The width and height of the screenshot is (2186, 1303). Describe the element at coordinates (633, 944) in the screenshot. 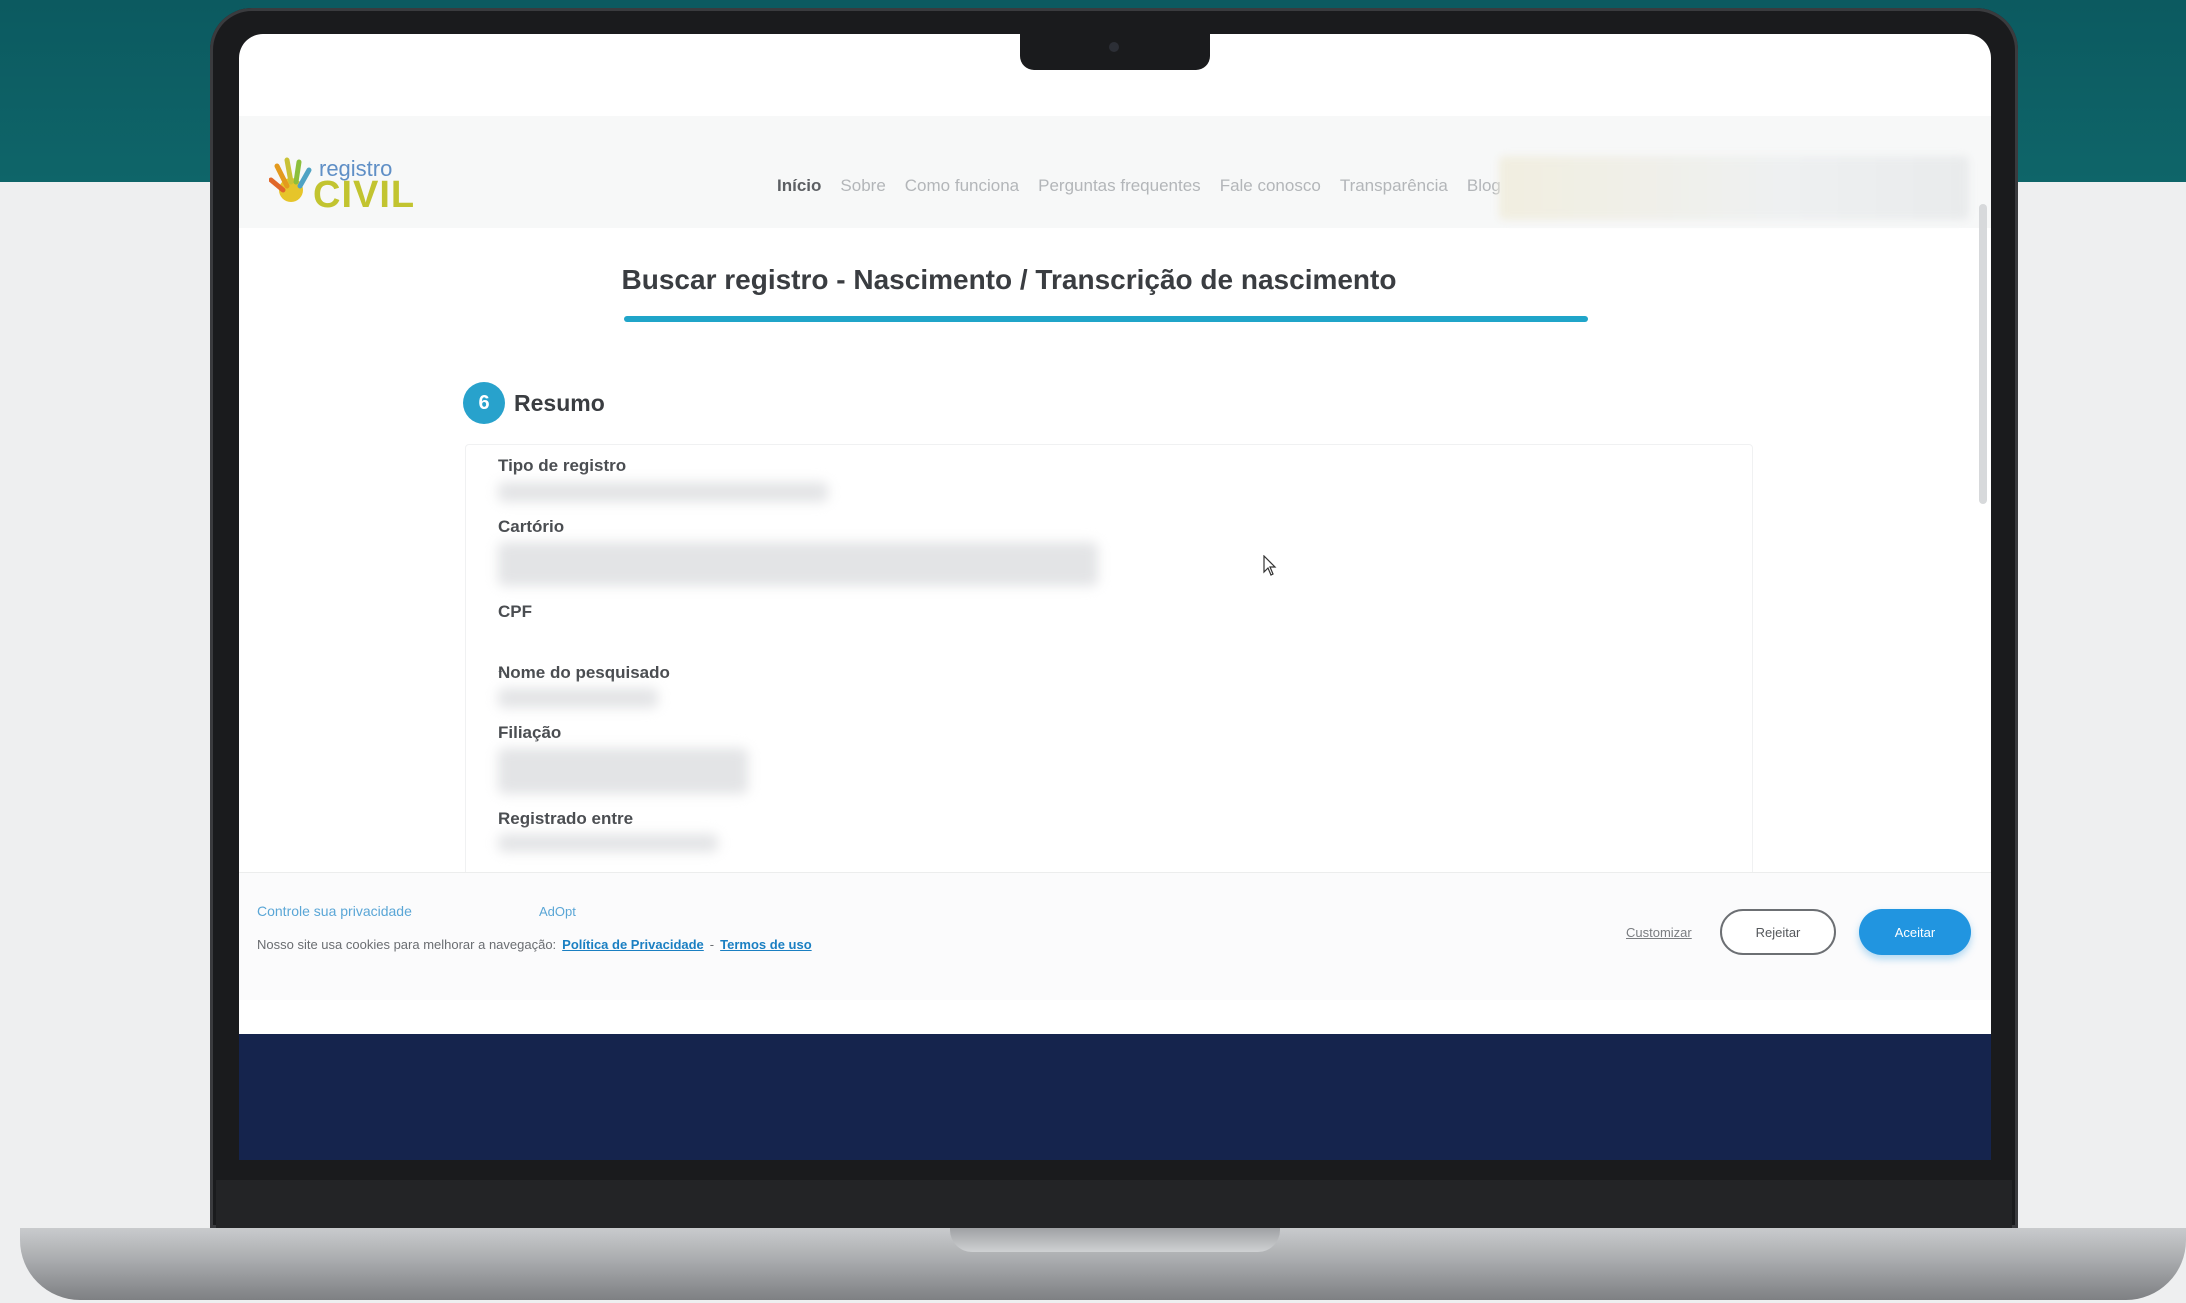

I see `privacy-policy-link: Política de Privacidade` at that location.